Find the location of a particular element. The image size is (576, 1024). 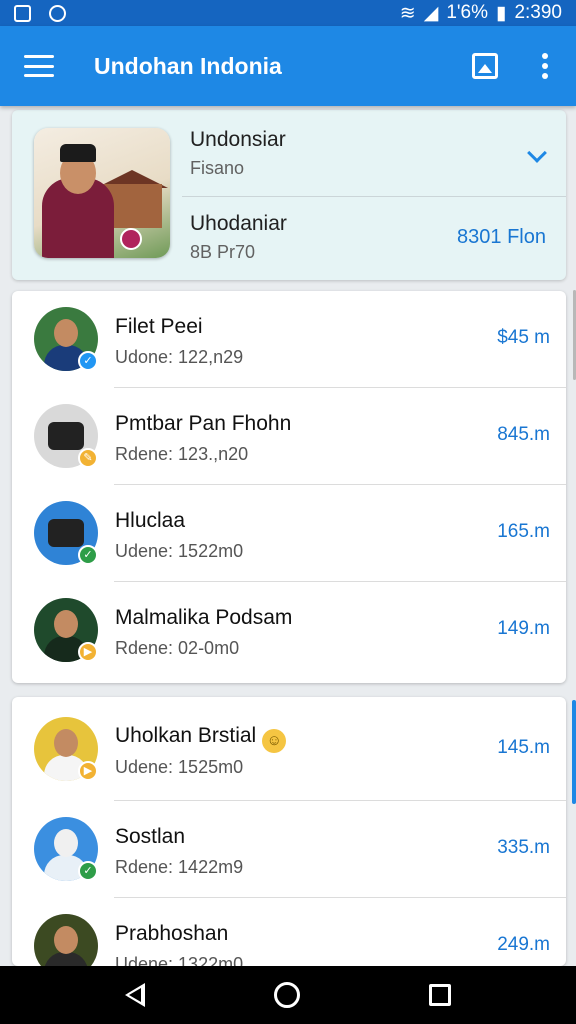

list-item-value: 145.m is located at coordinates (523, 747).